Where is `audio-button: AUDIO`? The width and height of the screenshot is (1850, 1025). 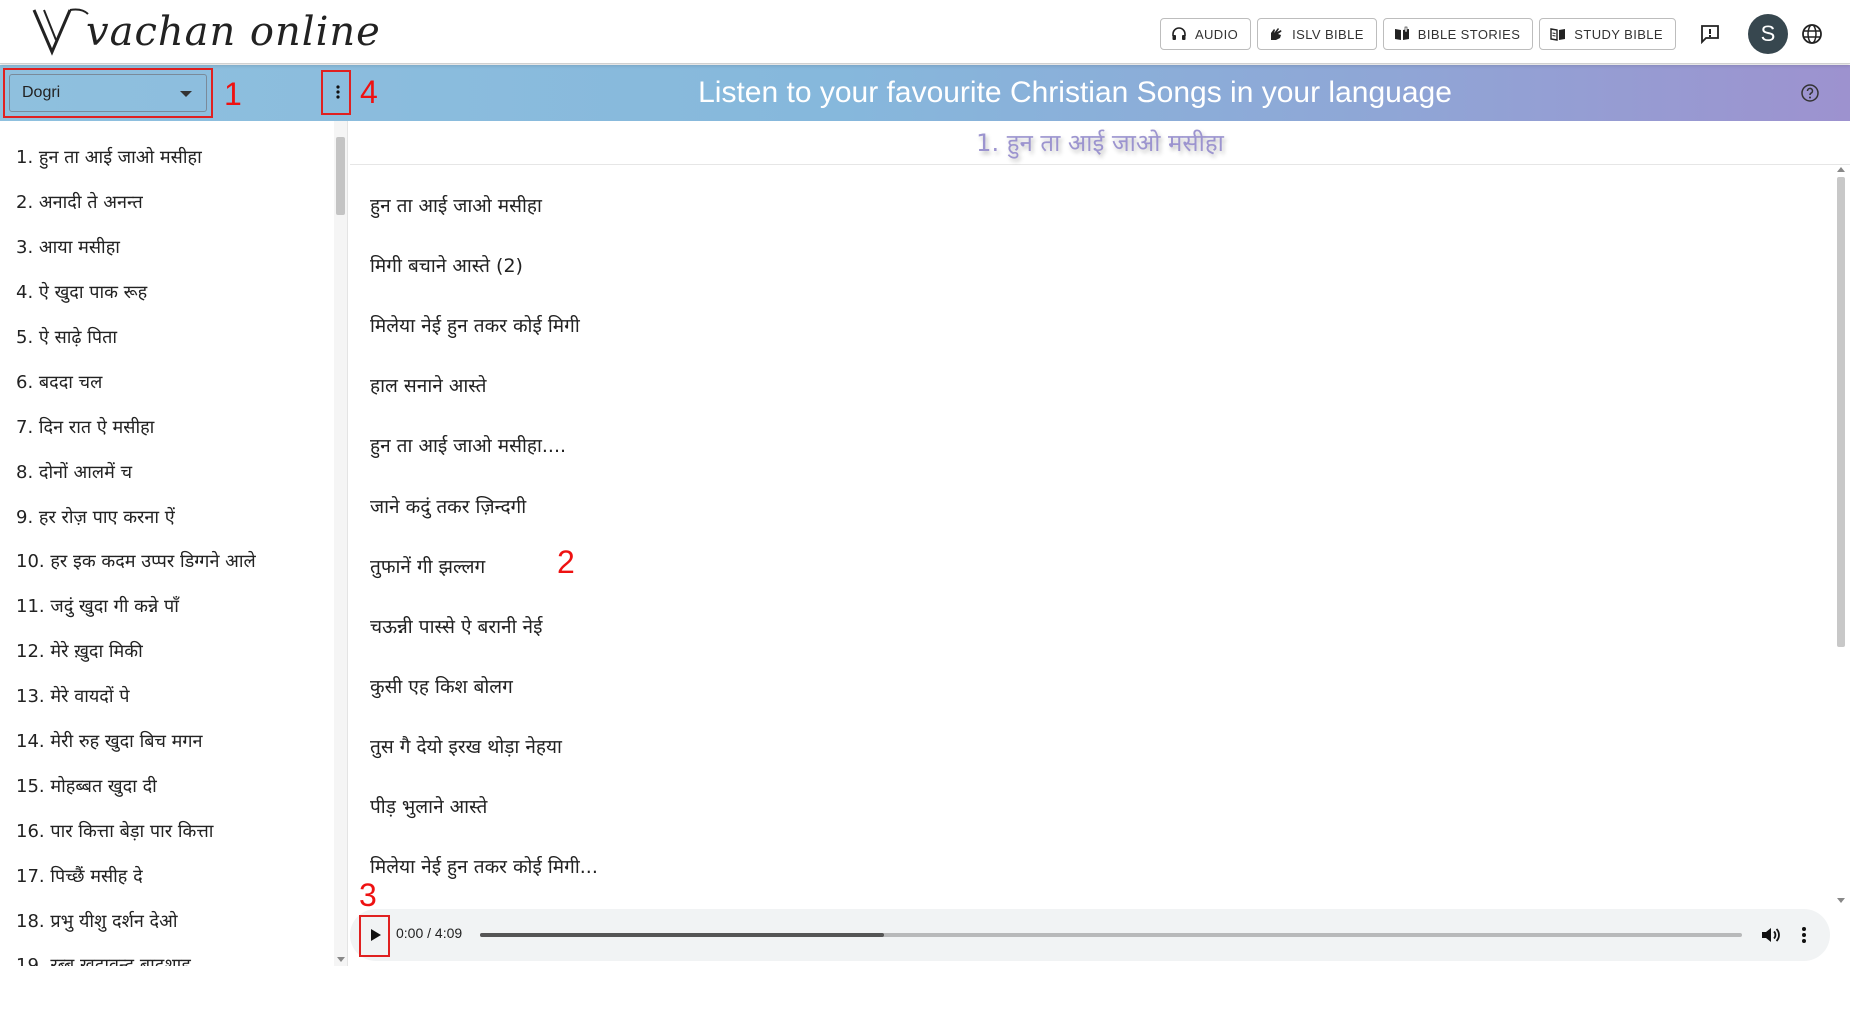 audio-button: AUDIO is located at coordinates (1205, 34).